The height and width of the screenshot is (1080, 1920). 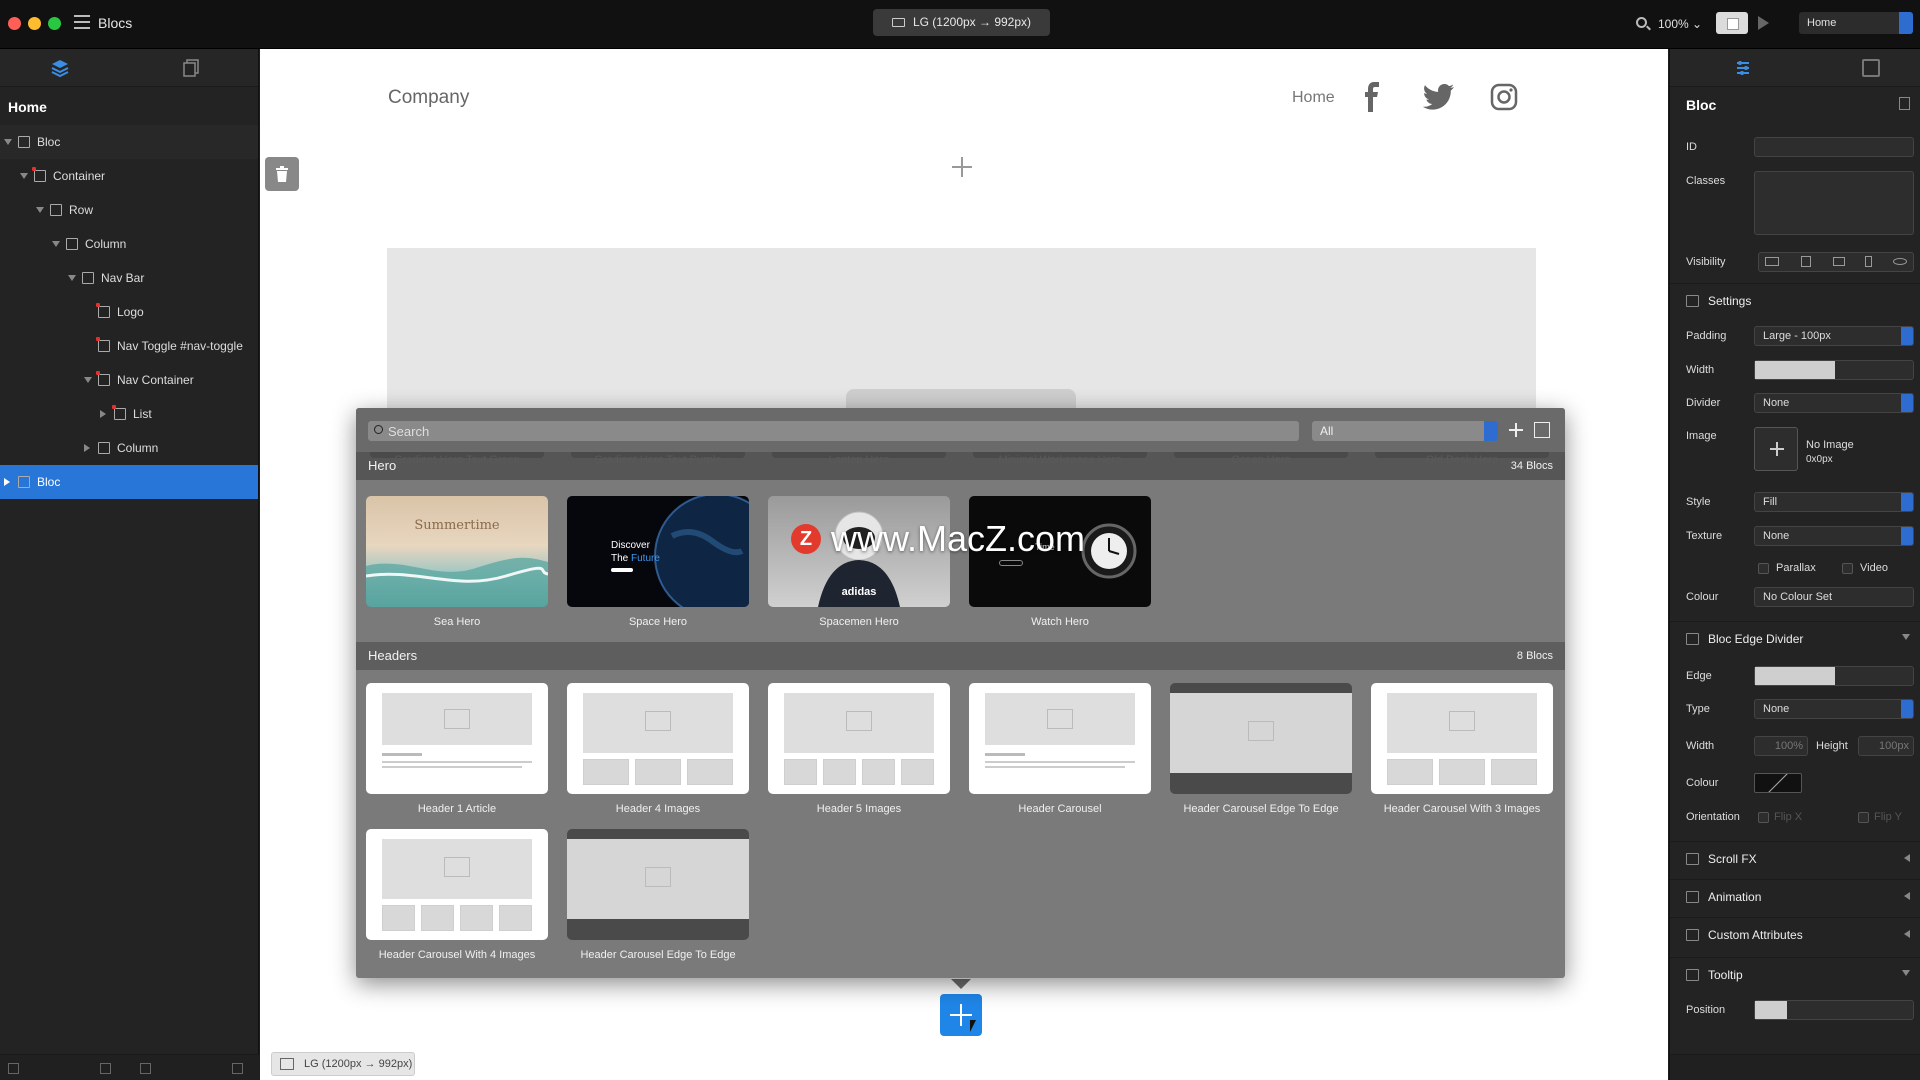 What do you see at coordinates (129, 278) in the screenshot?
I see `layer-tree-item: Nav Bar` at bounding box center [129, 278].